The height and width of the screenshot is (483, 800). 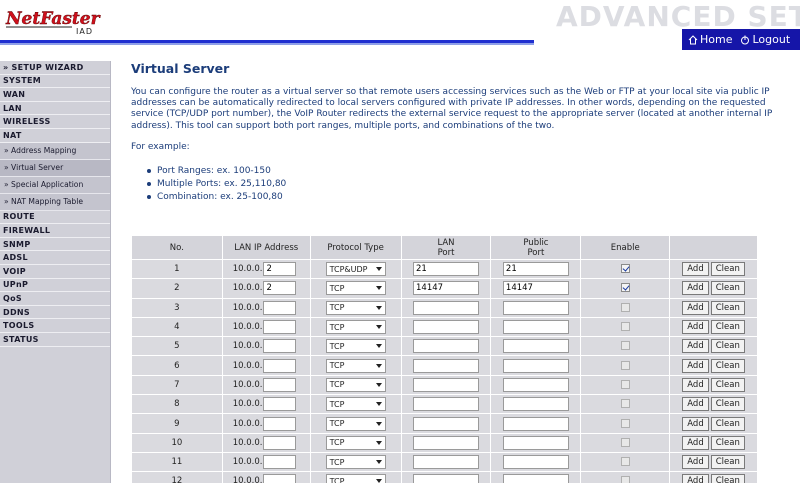 What do you see at coordinates (55, 136) in the screenshot?
I see `sidebar-item-nat: NAT` at bounding box center [55, 136].